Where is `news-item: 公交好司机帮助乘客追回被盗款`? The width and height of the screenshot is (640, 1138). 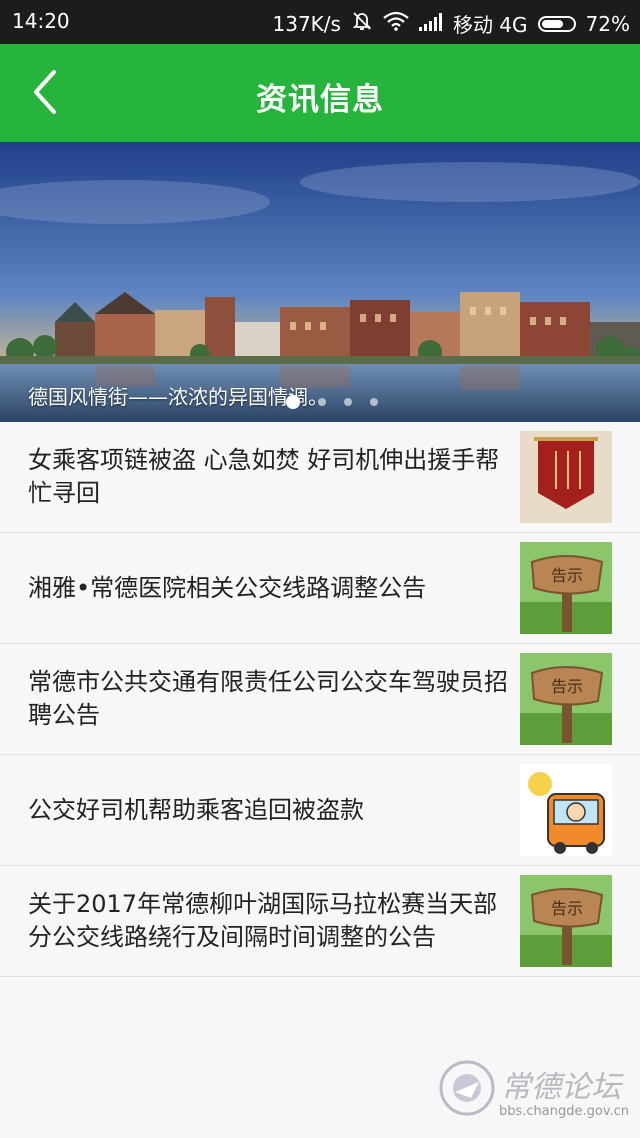
news-item: 公交好司机帮助乘客追回被盗款 is located at coordinates (320, 810).